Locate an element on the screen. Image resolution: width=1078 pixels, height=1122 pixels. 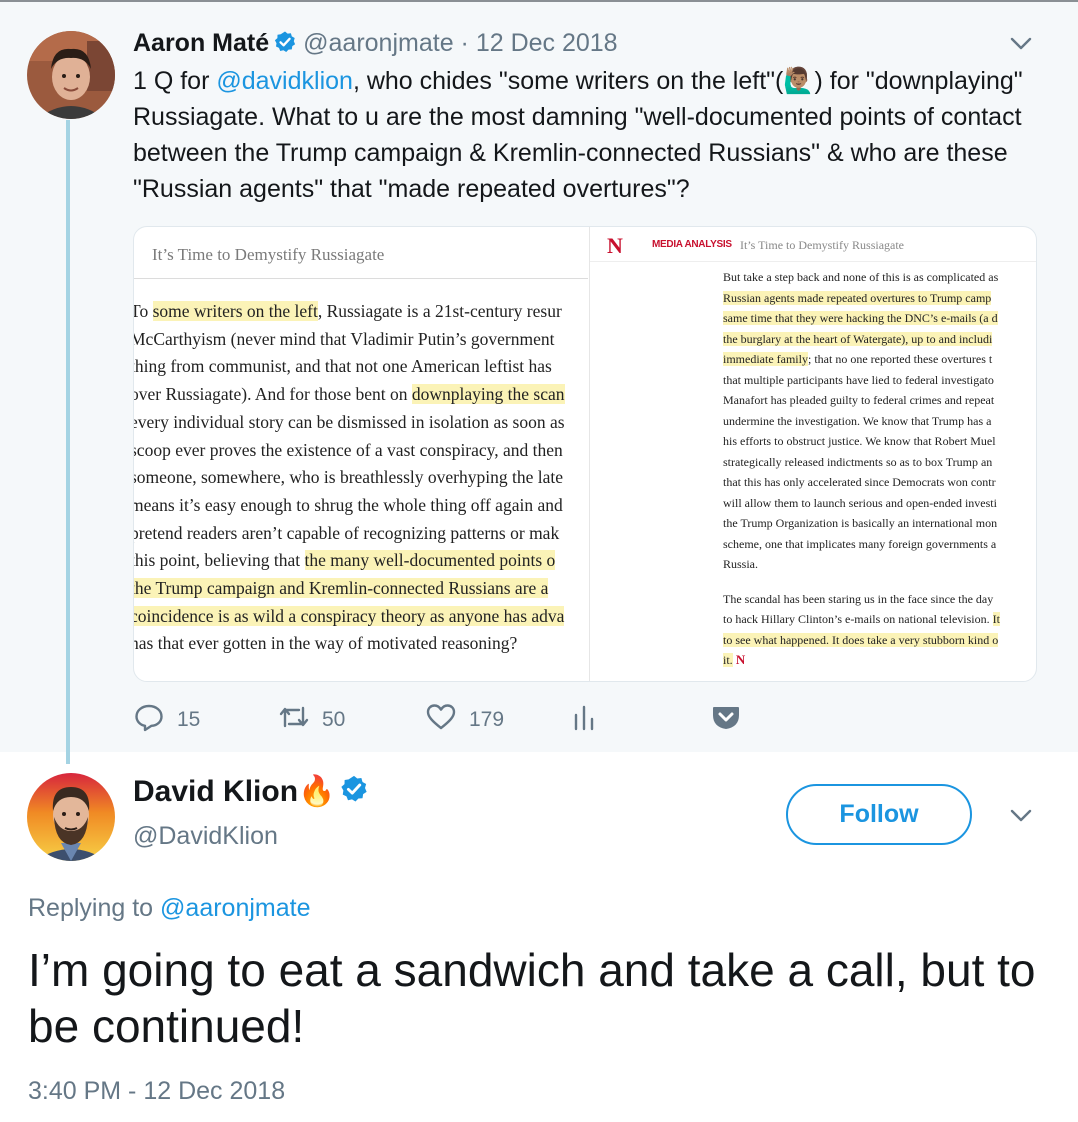
parent-author-name: Aaron Maté is located at coordinates (201, 43).